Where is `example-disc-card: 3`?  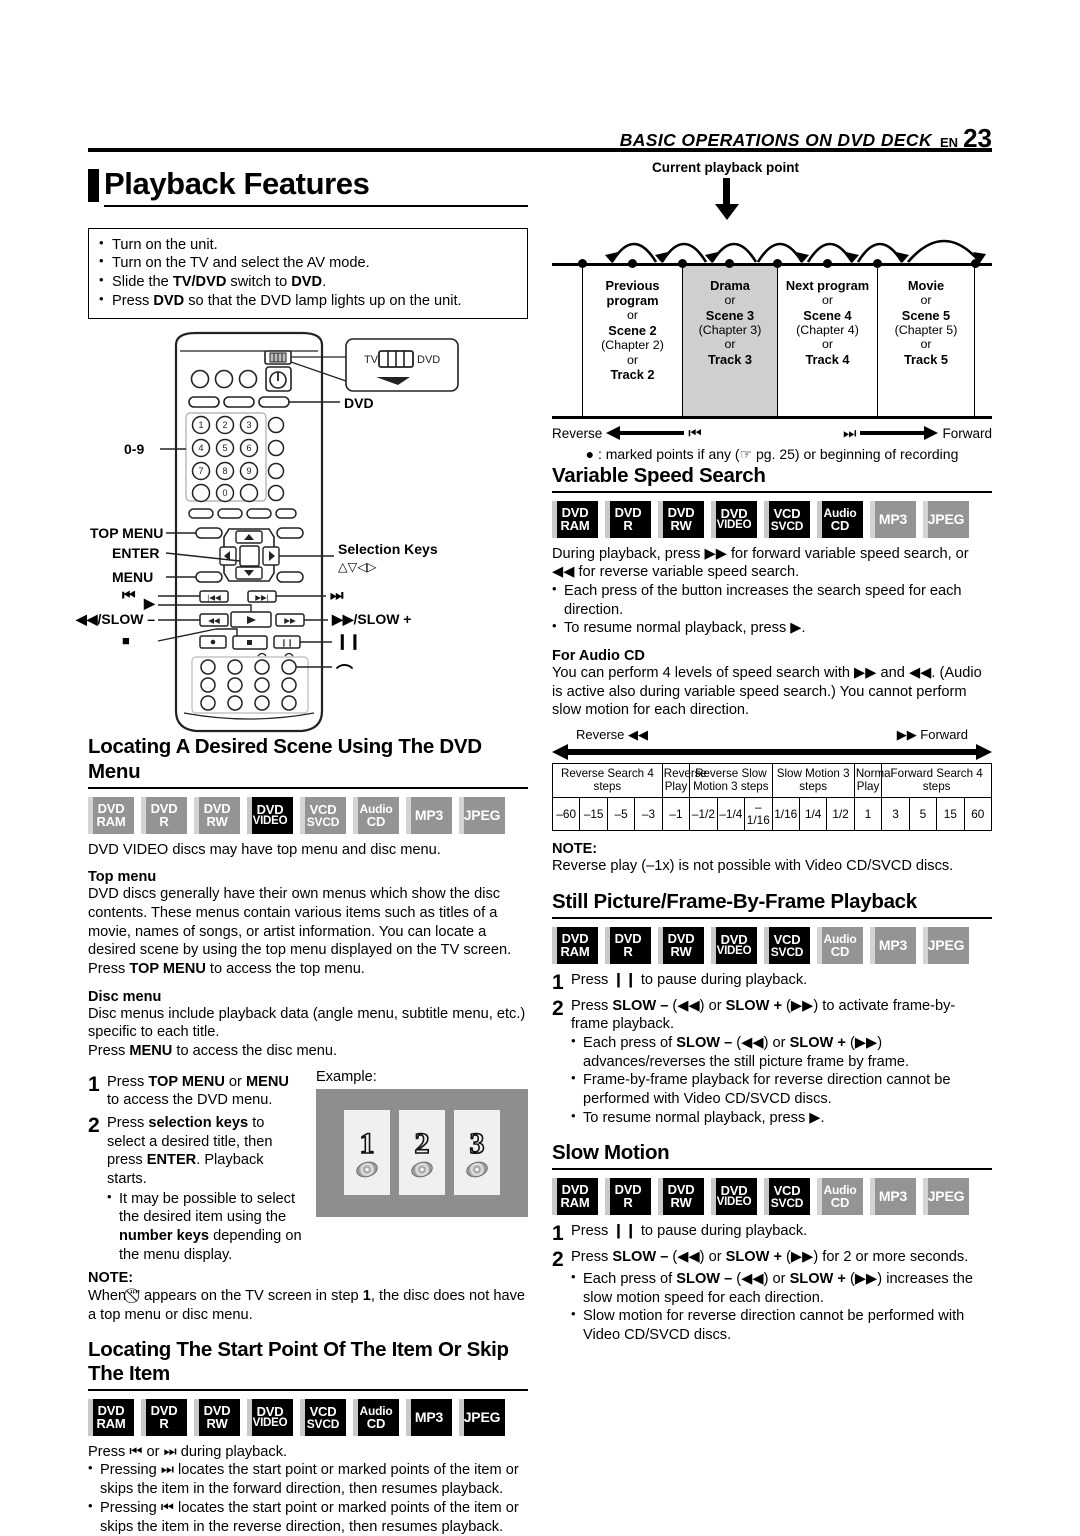 example-disc-card: 3 is located at coordinates (477, 1153).